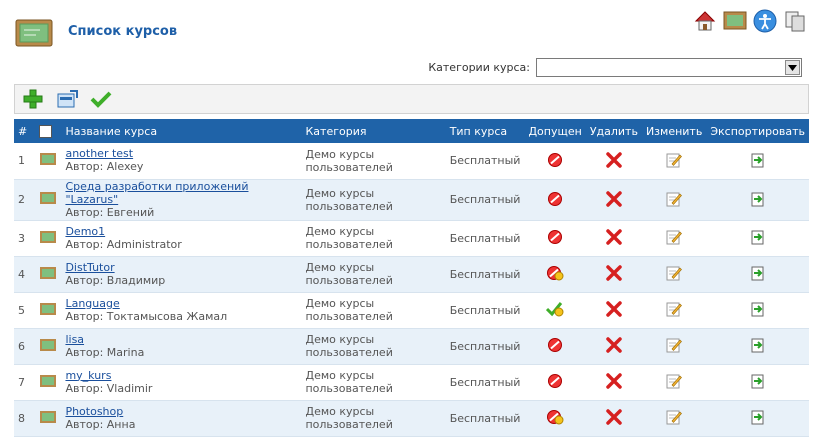 This screenshot has height=437, width=830. I want to click on course-category-line2: пользователей, so click(349, 316).